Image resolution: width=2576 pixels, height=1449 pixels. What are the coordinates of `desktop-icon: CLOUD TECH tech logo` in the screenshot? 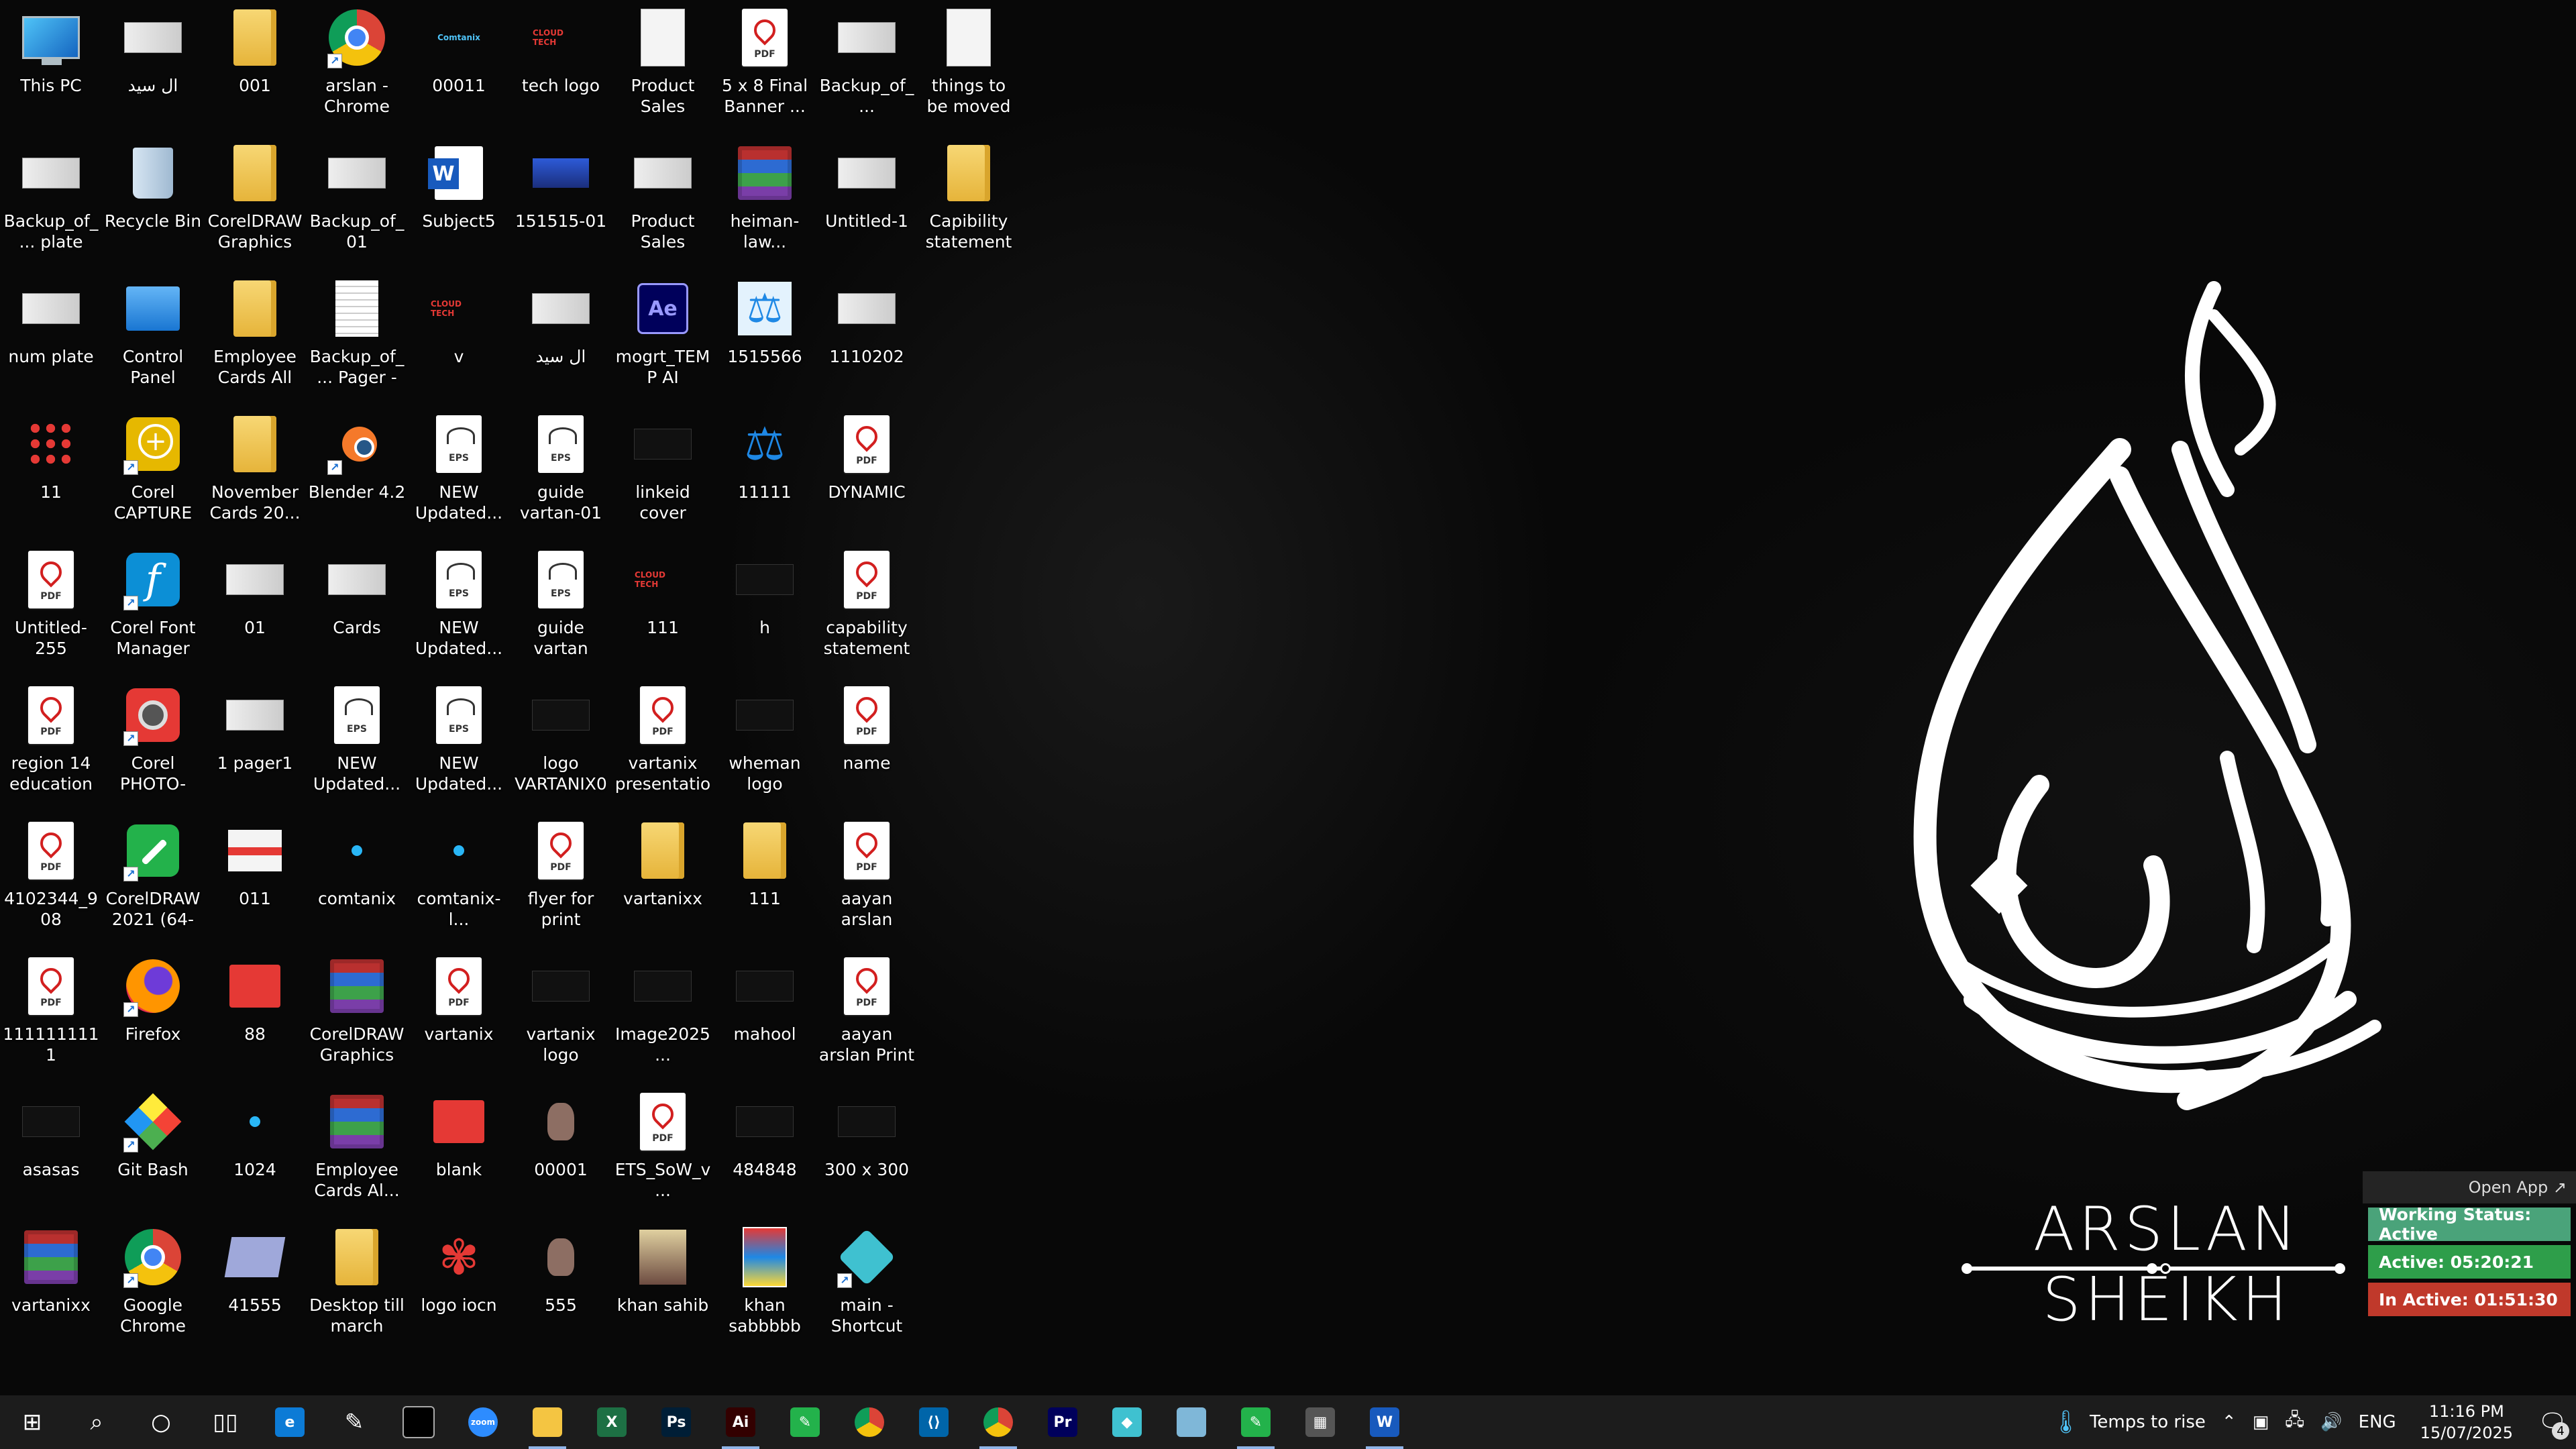 It's located at (561, 68).